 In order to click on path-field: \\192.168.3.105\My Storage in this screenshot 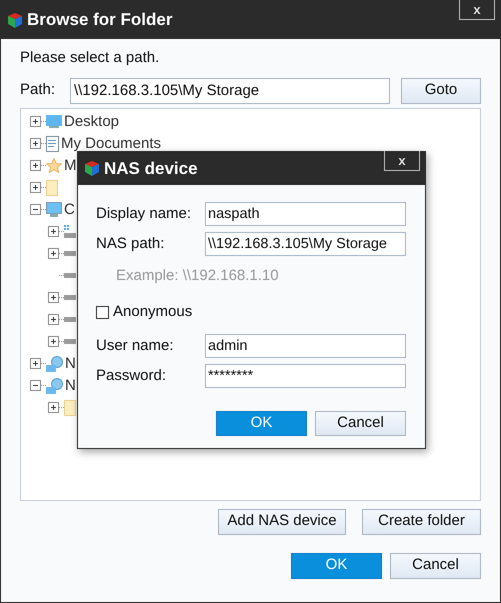, I will do `click(230, 91)`.